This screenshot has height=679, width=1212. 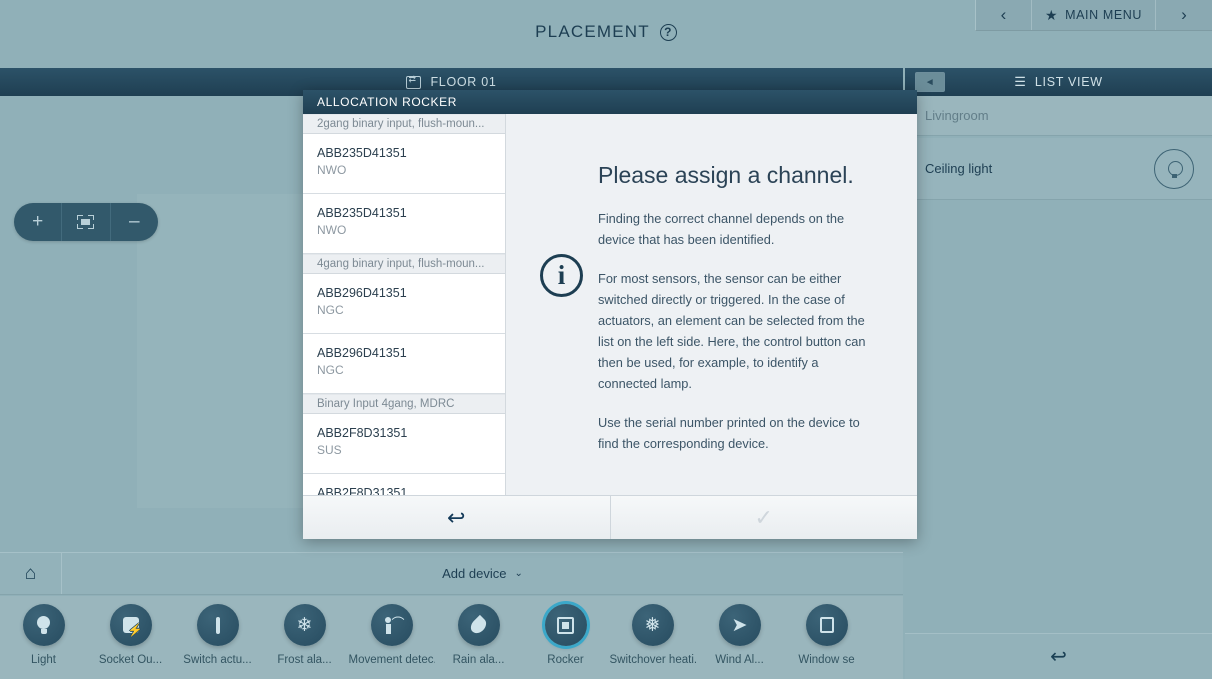 I want to click on star-icon: ★, so click(x=1051, y=14).